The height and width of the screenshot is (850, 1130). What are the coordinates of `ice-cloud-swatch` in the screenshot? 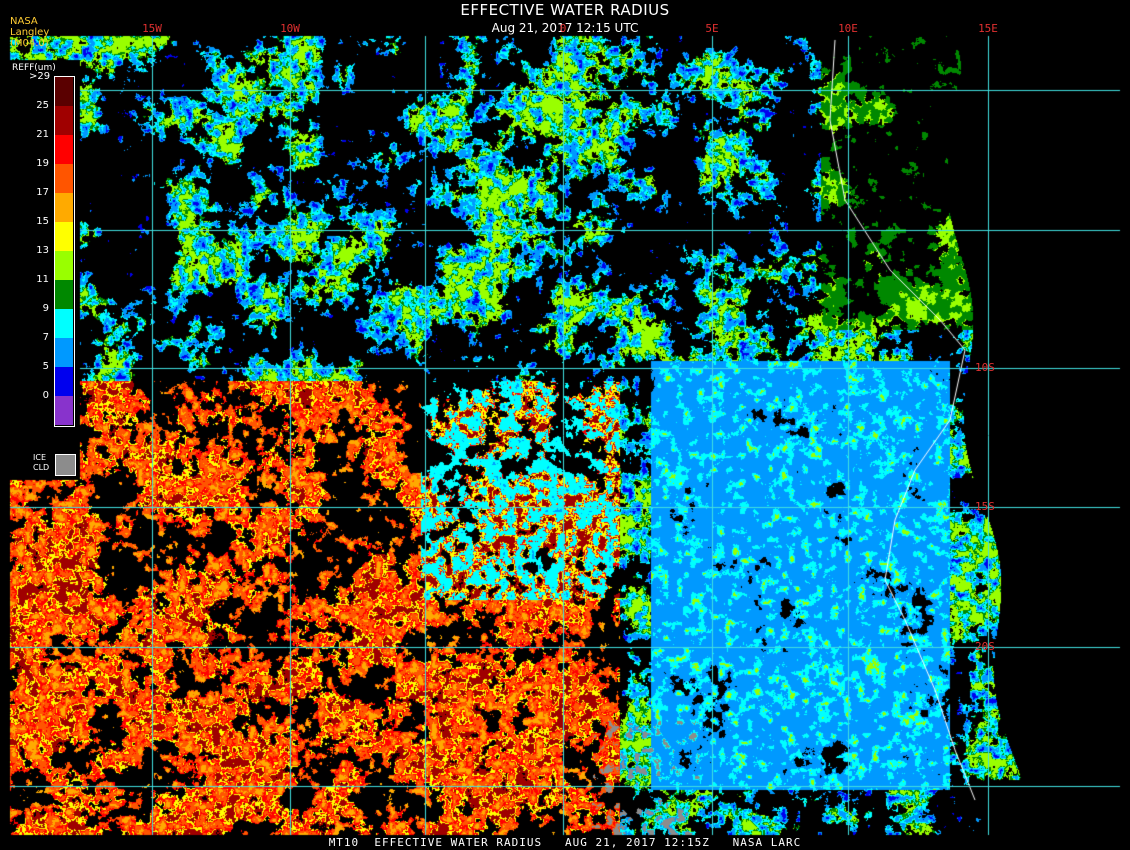 It's located at (65, 465).